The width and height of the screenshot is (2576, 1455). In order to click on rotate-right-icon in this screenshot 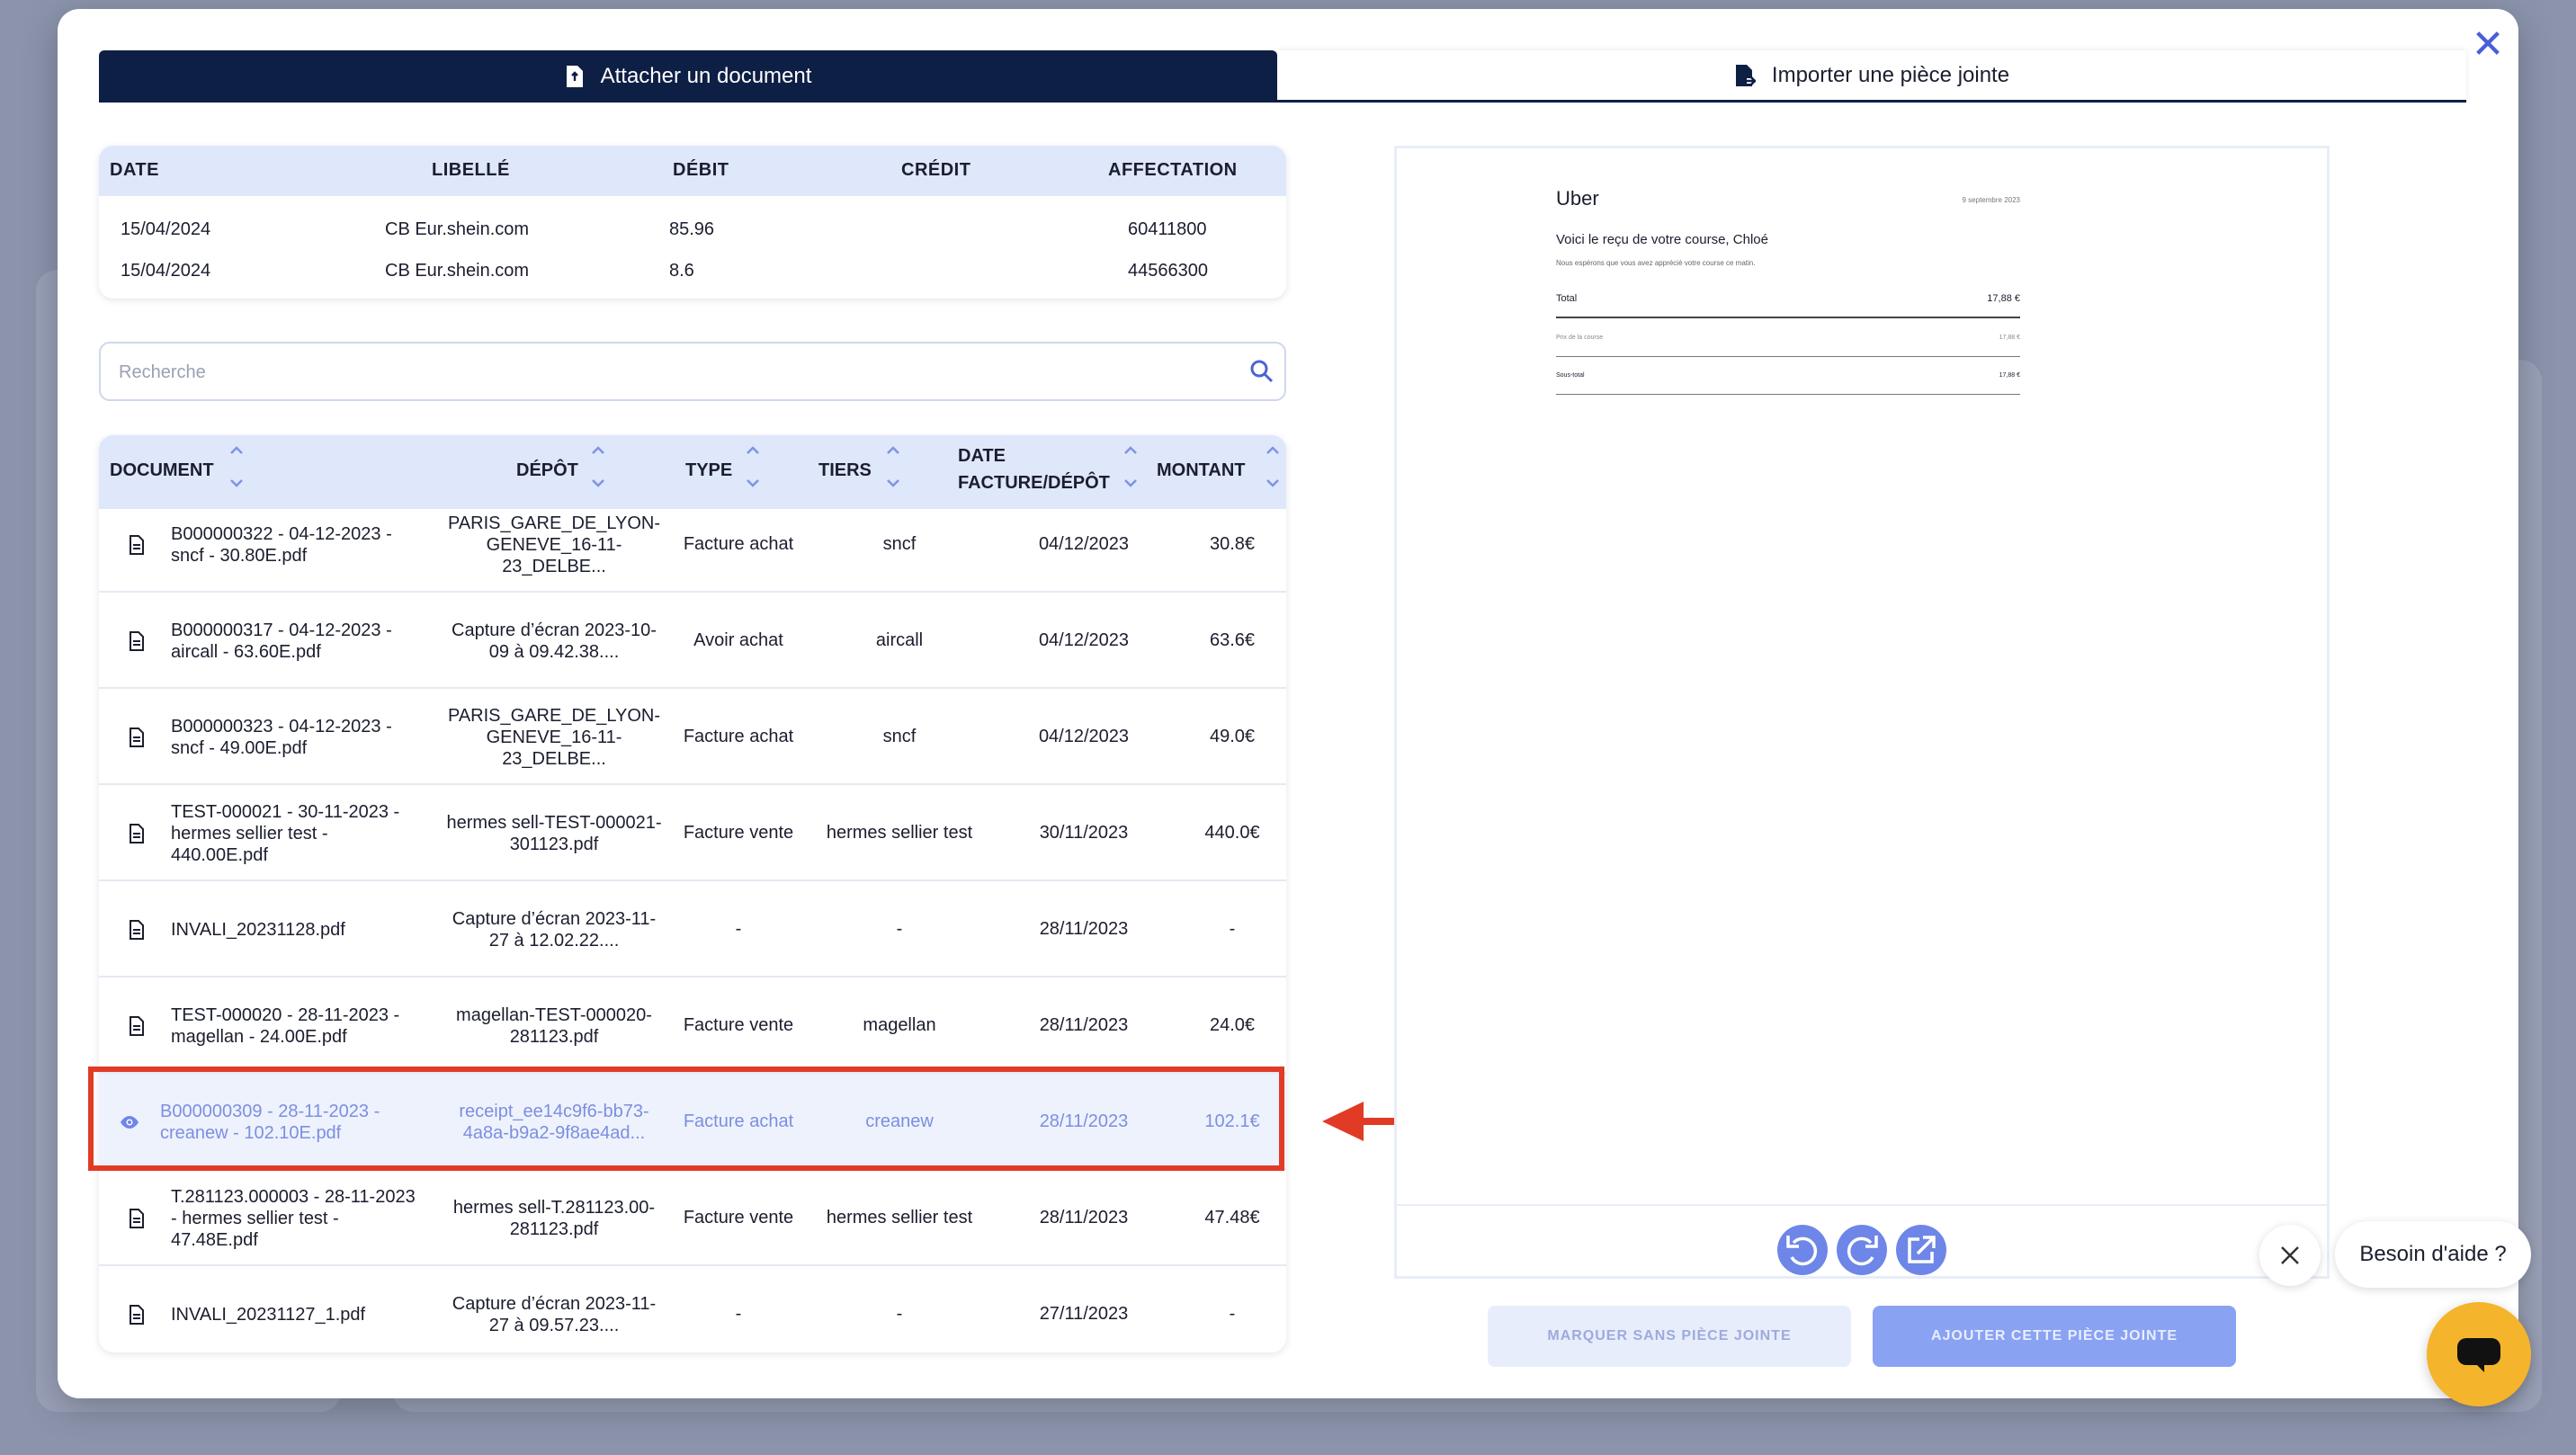, I will do `click(1862, 1251)`.